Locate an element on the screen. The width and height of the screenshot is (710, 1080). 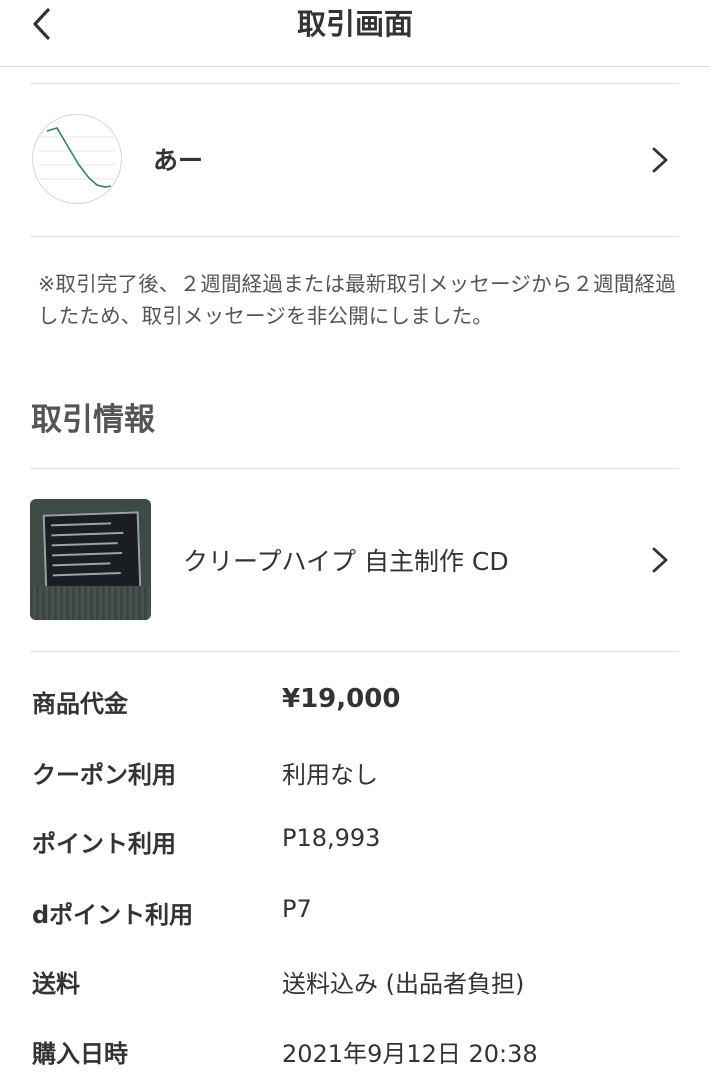
info-label: 商品代金 is located at coordinates (80, 704).